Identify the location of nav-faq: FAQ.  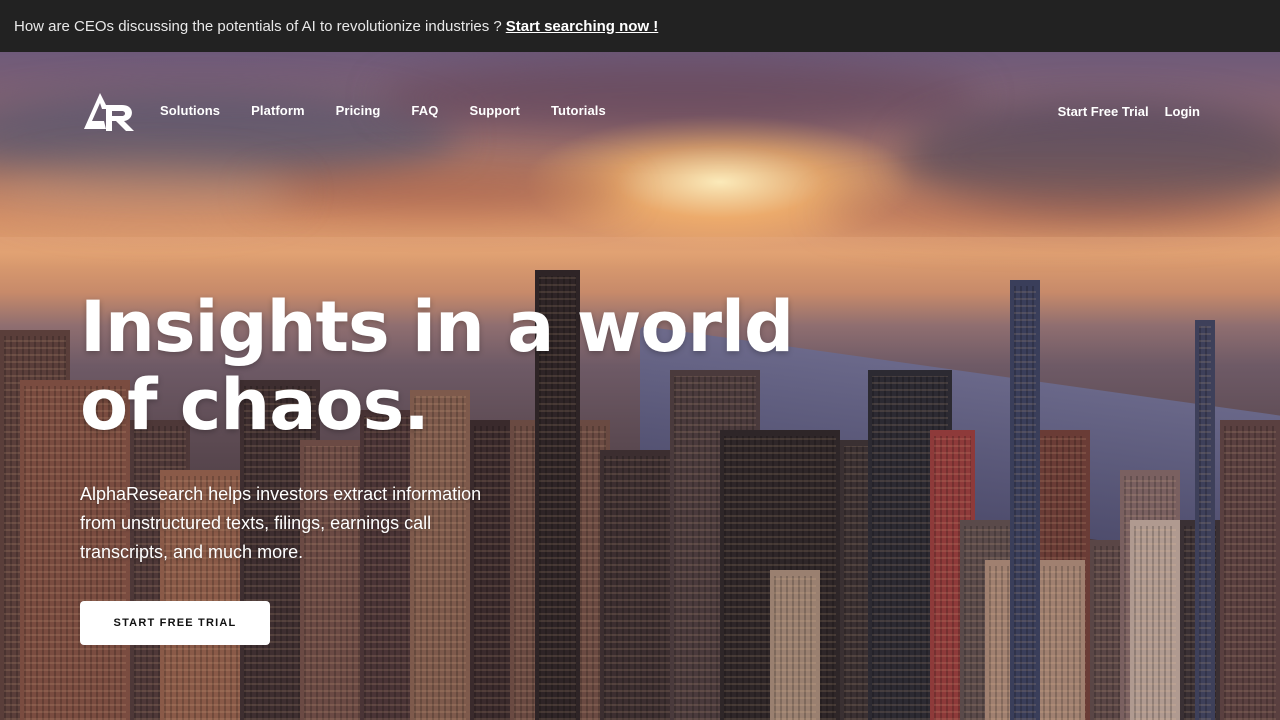
(424, 110).